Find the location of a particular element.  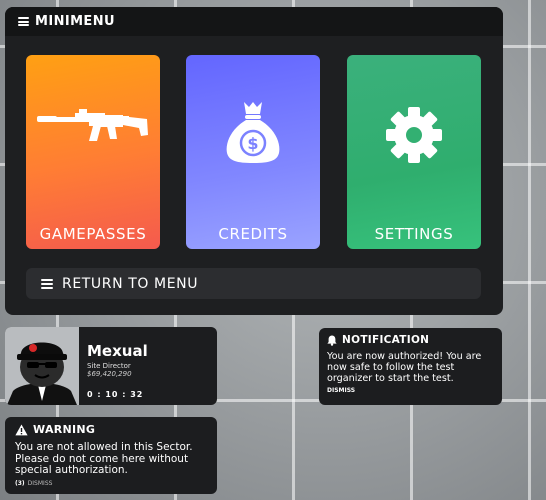

notification-title: NOTIFICATION is located at coordinates (386, 340).